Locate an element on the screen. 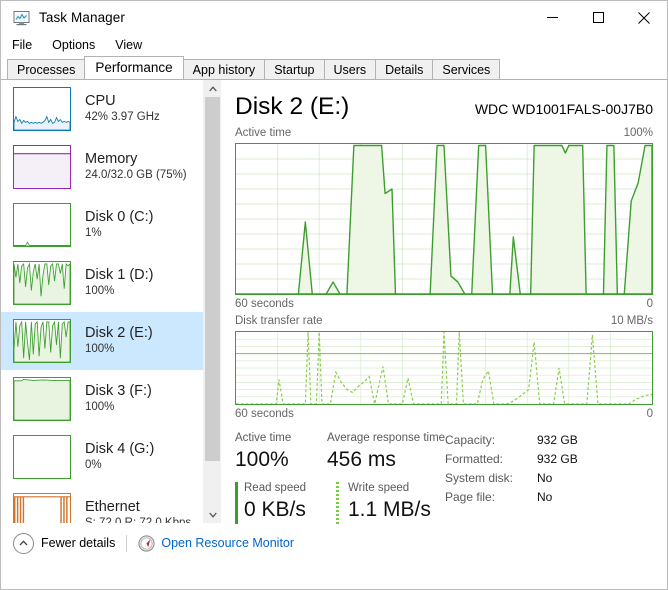  active-time-stat-value: 100% is located at coordinates (262, 459).